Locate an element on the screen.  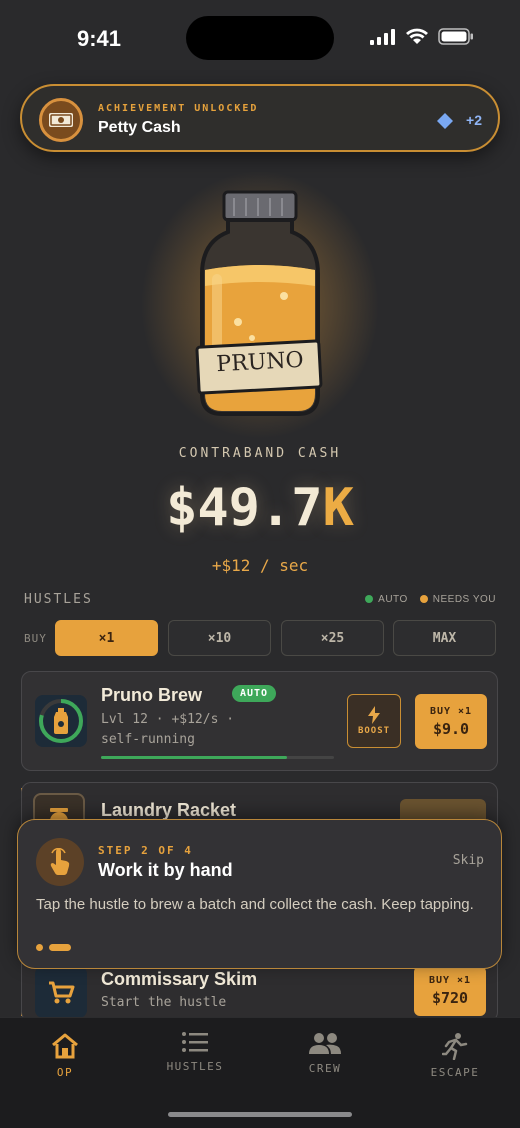
legend-auto: AUTO is located at coordinates (386, 599).